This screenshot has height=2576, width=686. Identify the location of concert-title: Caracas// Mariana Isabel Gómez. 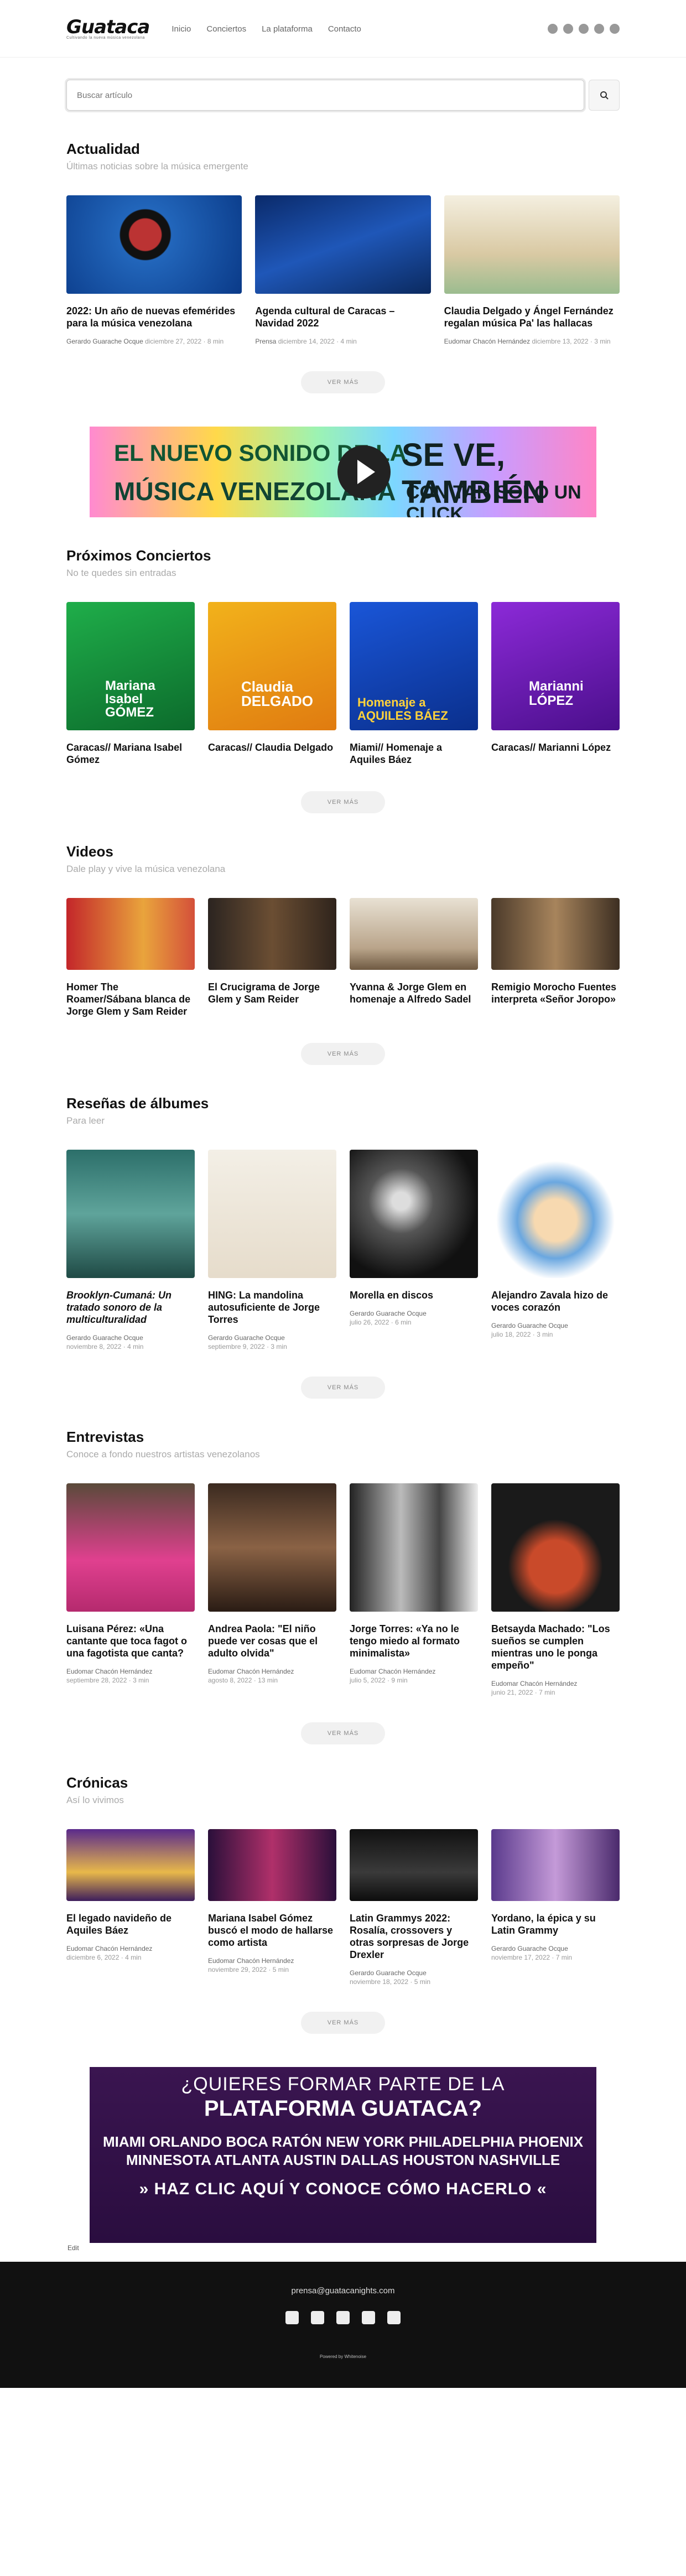
(130, 753).